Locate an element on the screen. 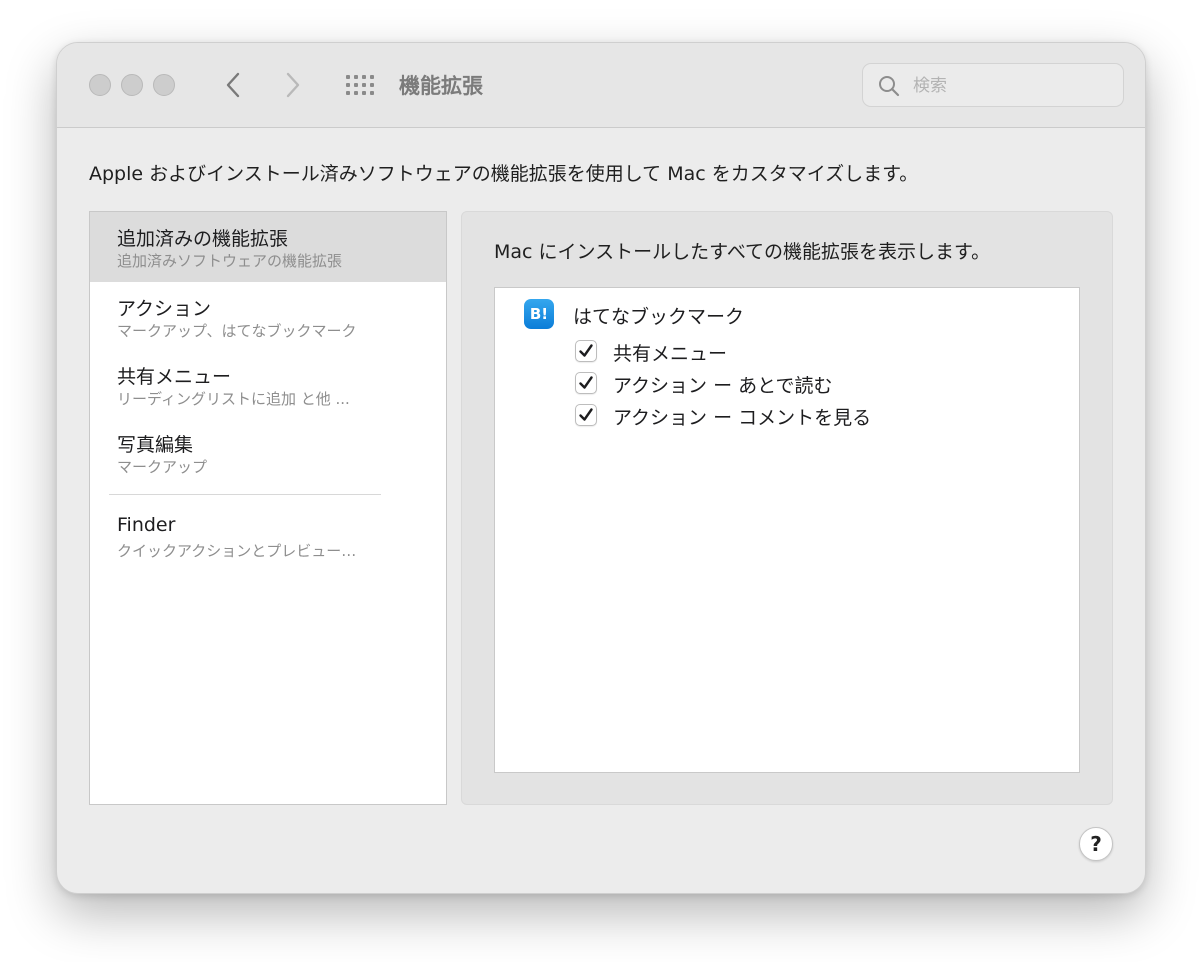 This screenshot has width=1200, height=962. search-input is located at coordinates (1013, 86).